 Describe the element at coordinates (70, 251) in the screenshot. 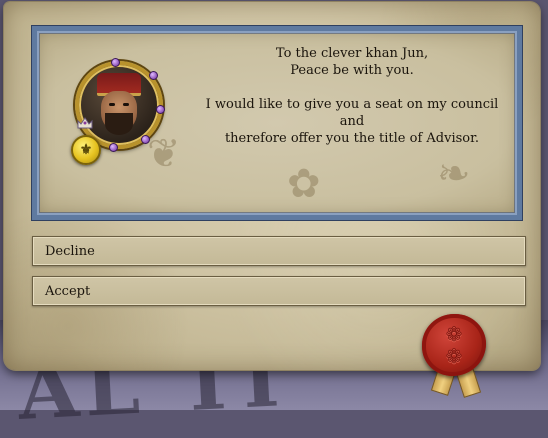

I see `decline-label: Decline` at that location.